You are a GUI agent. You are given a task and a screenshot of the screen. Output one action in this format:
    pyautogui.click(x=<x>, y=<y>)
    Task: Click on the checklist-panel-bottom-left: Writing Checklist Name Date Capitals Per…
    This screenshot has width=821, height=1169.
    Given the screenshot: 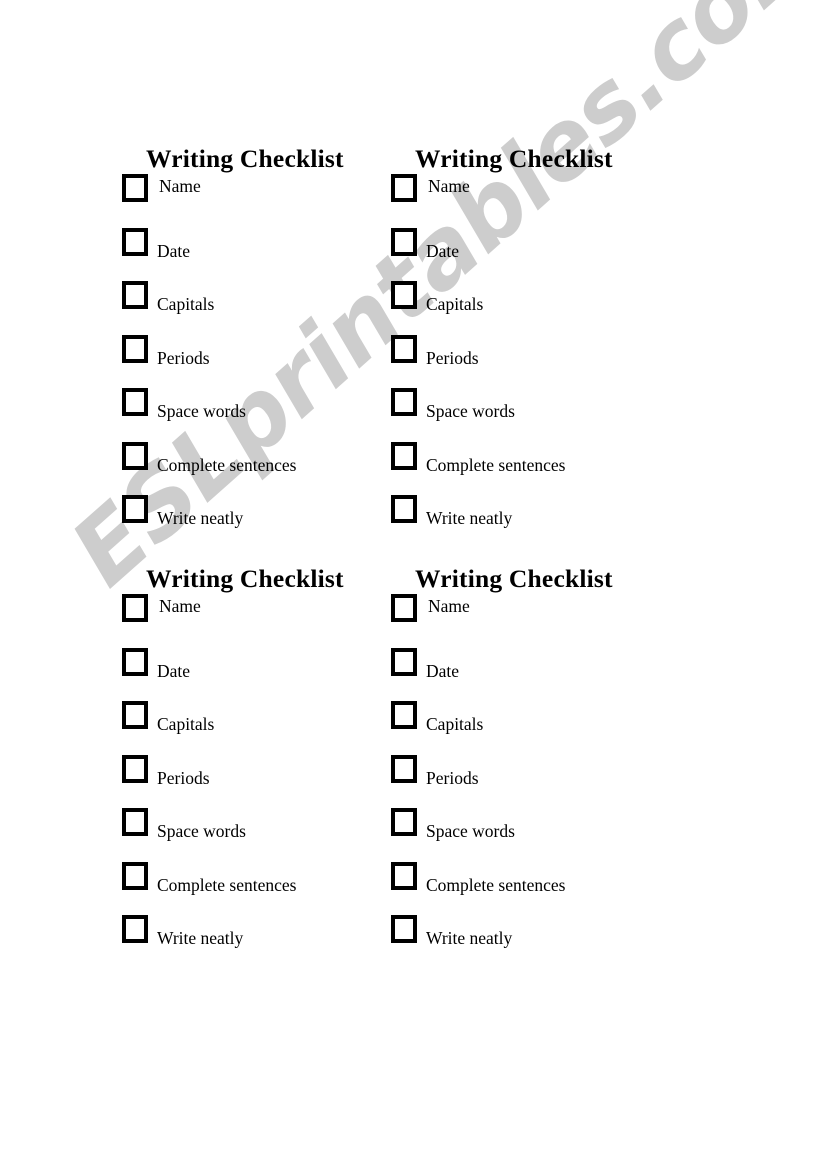 What is the action you would take?
    pyautogui.click(x=253, y=766)
    